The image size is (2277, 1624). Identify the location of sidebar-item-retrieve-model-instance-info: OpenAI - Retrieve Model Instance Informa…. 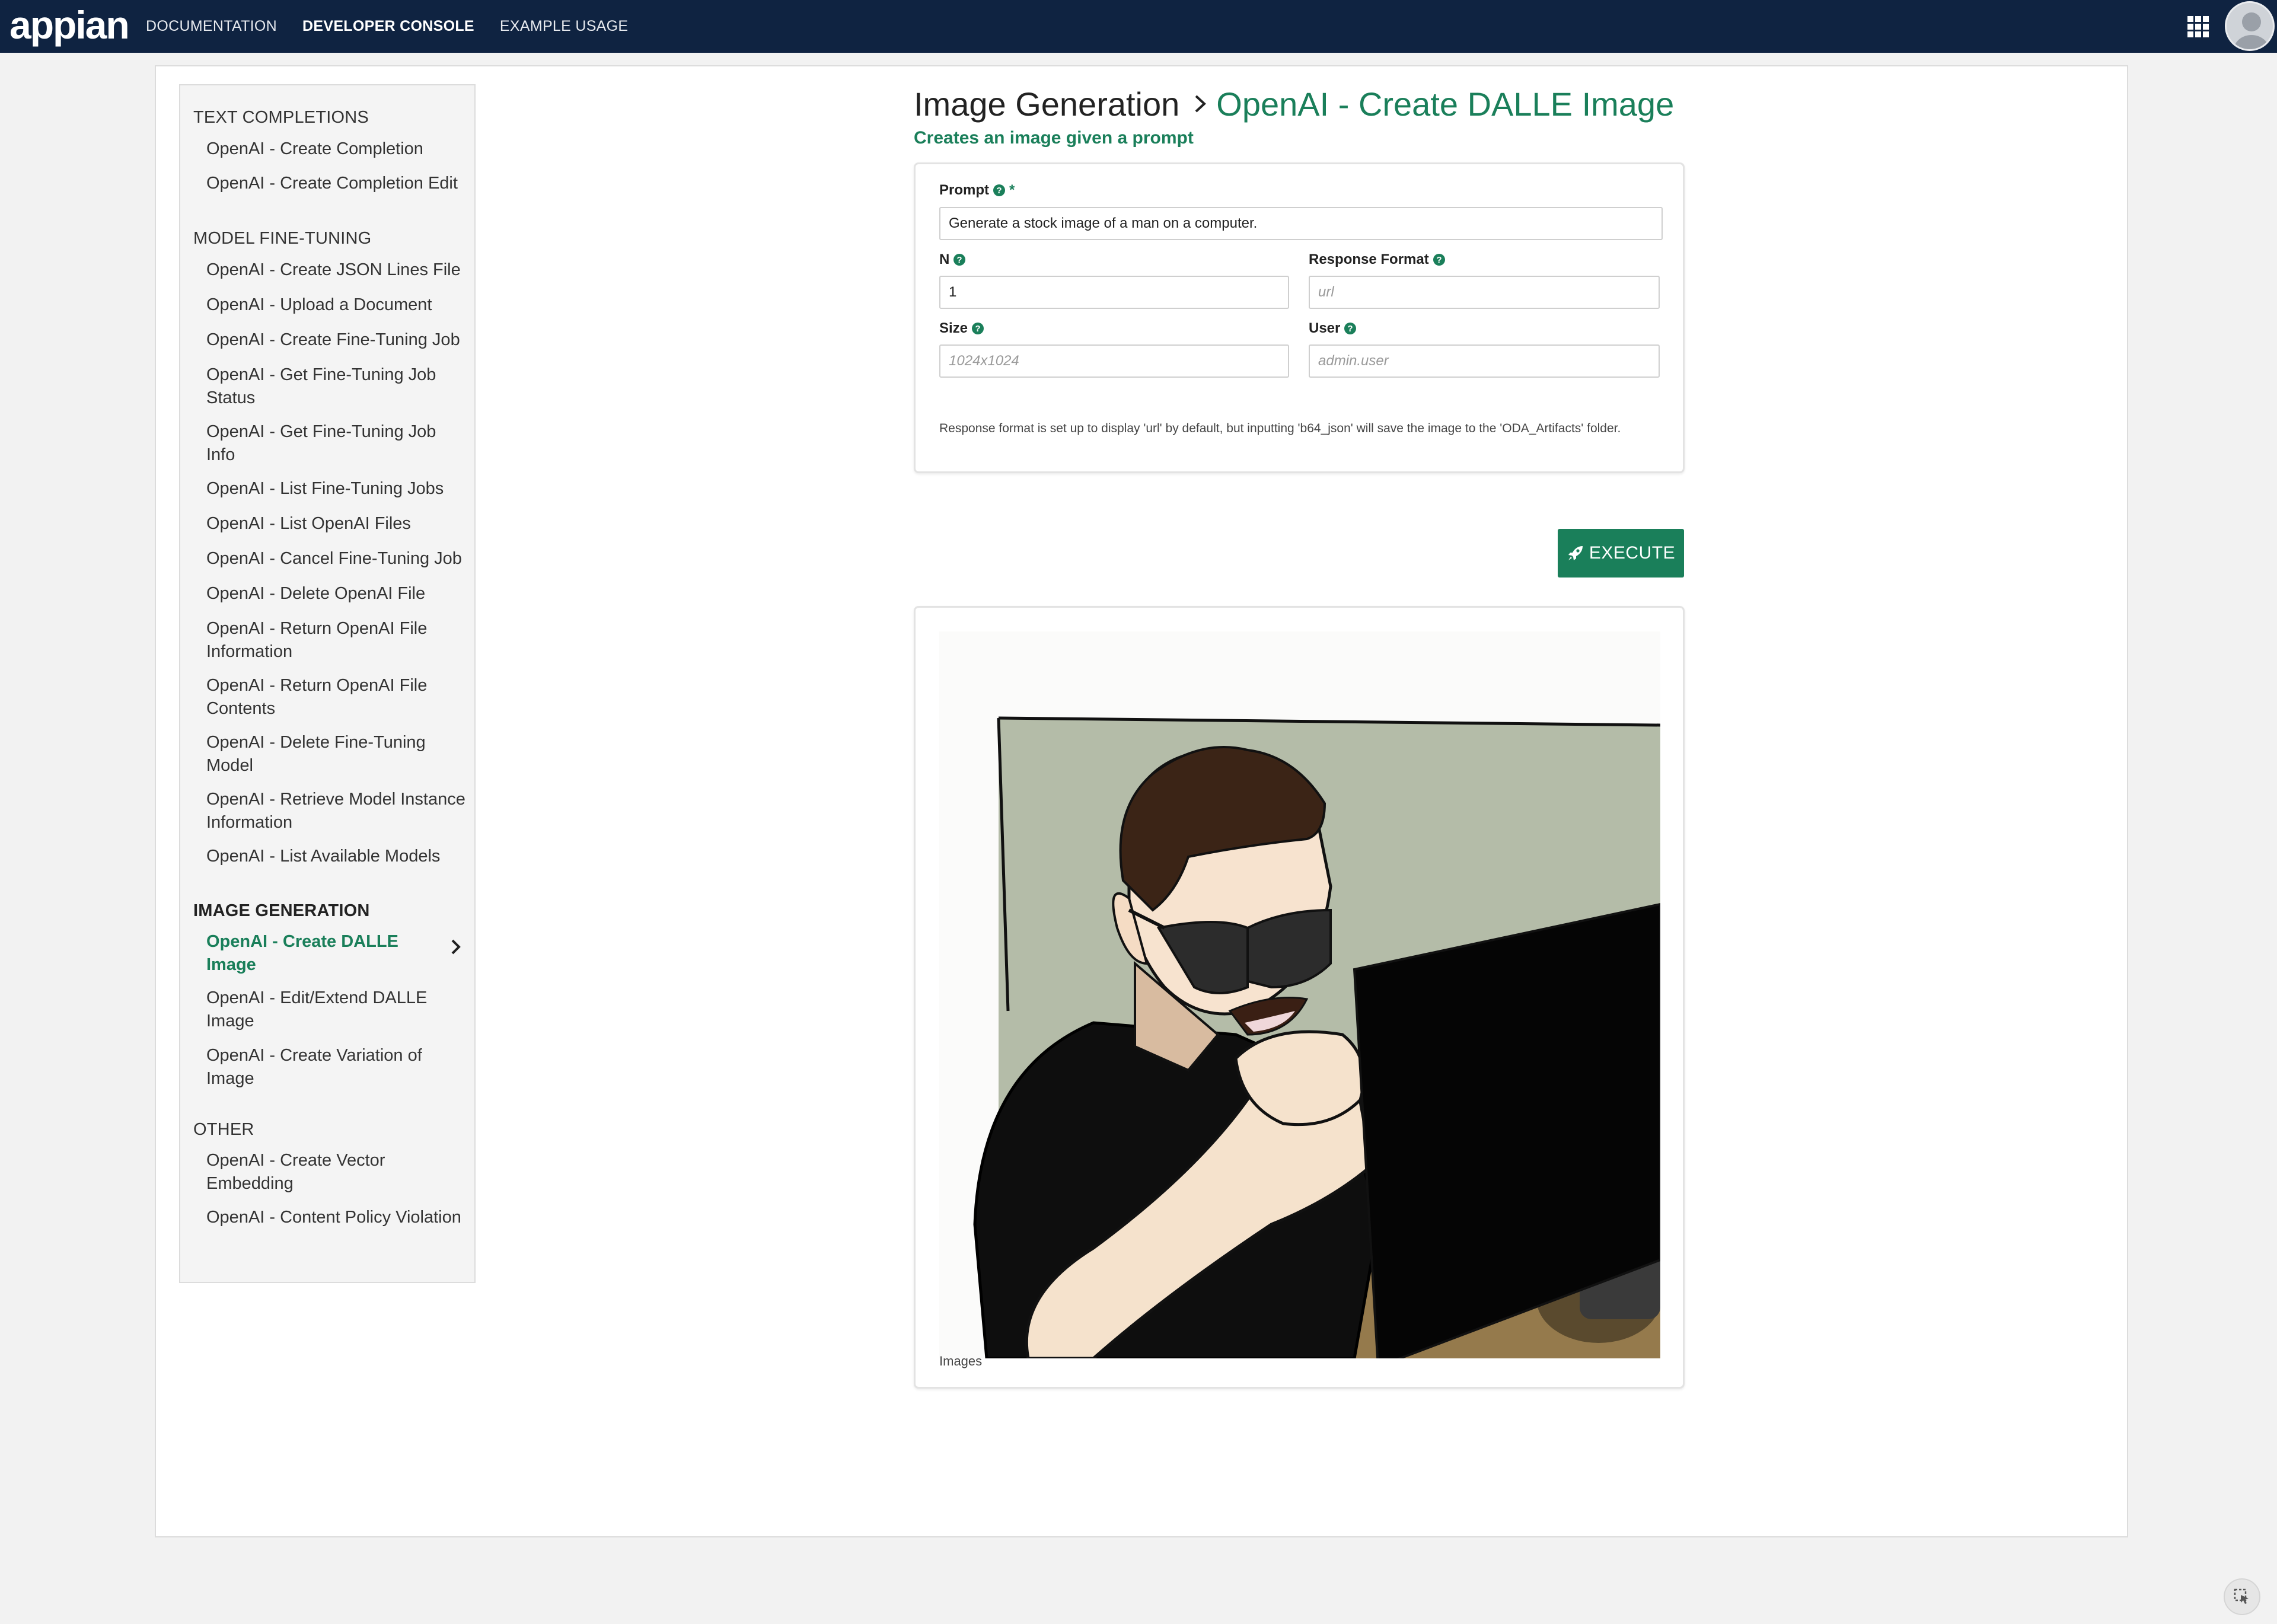
(337, 811).